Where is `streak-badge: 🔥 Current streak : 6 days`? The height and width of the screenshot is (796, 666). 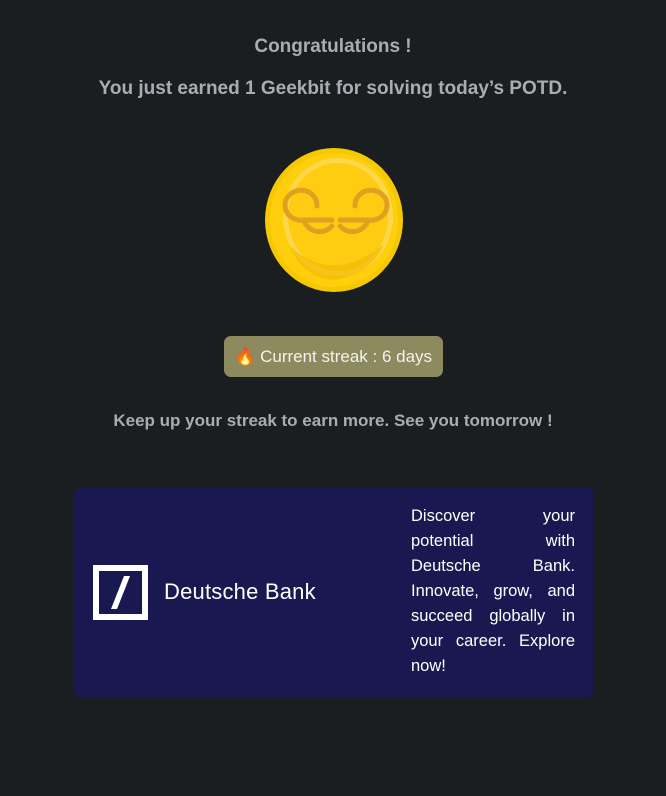
streak-badge: 🔥 Current streak : 6 days is located at coordinates (333, 356).